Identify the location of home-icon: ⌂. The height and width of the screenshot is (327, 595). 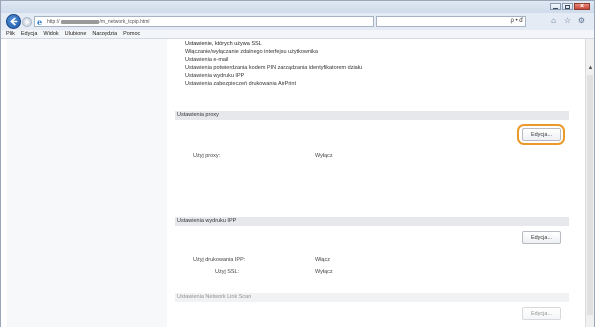
(553, 20).